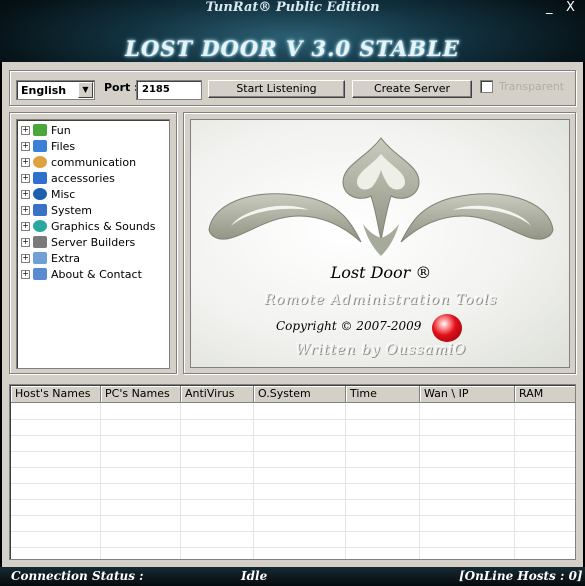 This screenshot has height=586, width=585. What do you see at coordinates (40, 162) in the screenshot?
I see `person-icon` at bounding box center [40, 162].